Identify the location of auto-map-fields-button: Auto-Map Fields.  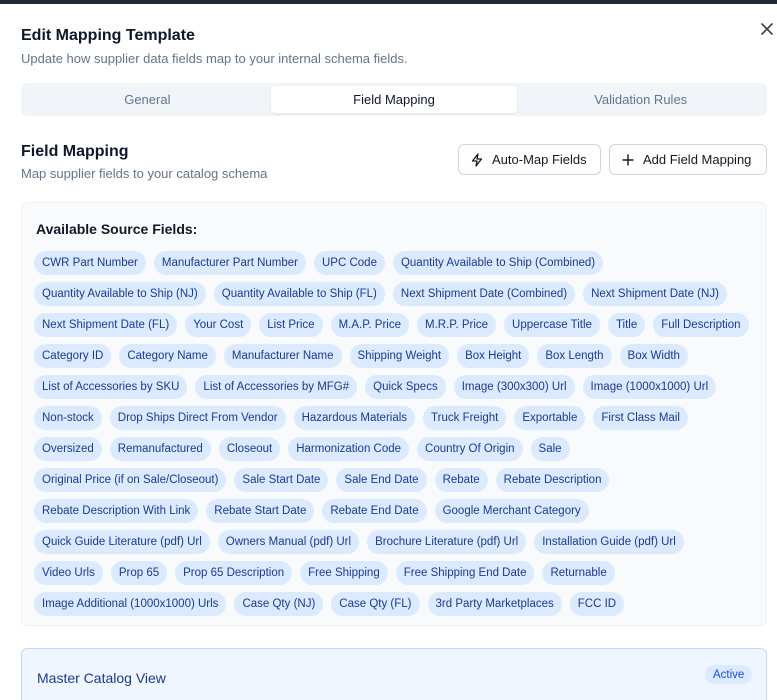
(529, 159).